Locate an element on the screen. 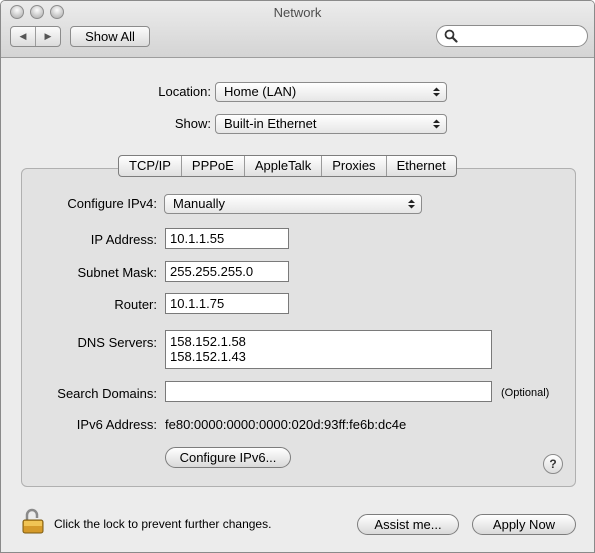  search-field is located at coordinates (512, 36).